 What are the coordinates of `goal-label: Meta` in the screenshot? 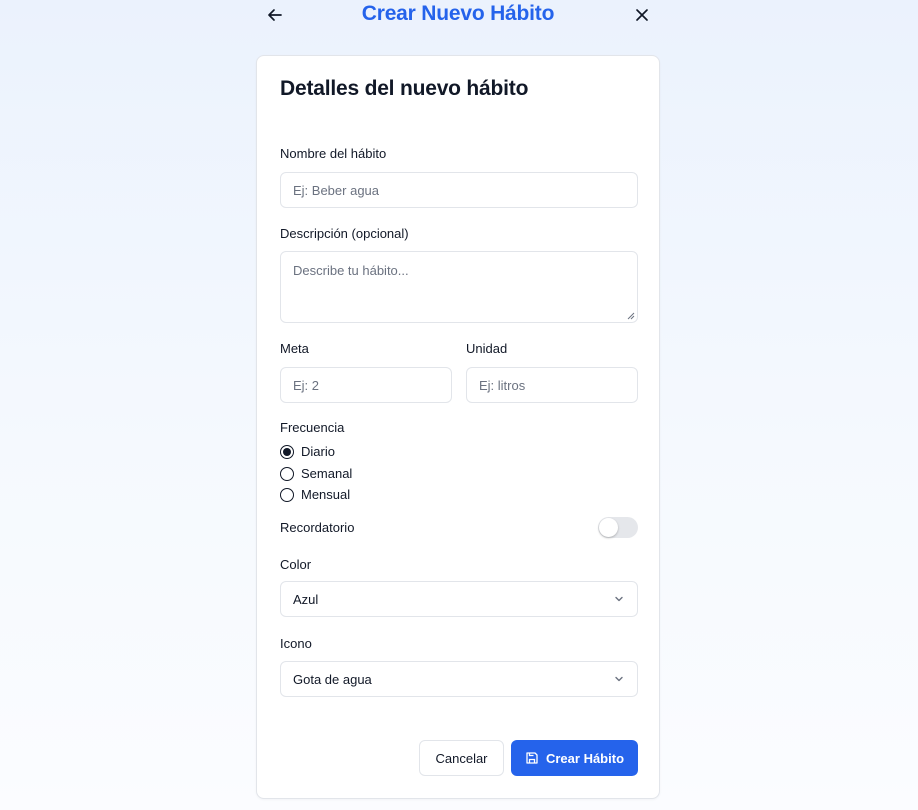 It's located at (294, 348).